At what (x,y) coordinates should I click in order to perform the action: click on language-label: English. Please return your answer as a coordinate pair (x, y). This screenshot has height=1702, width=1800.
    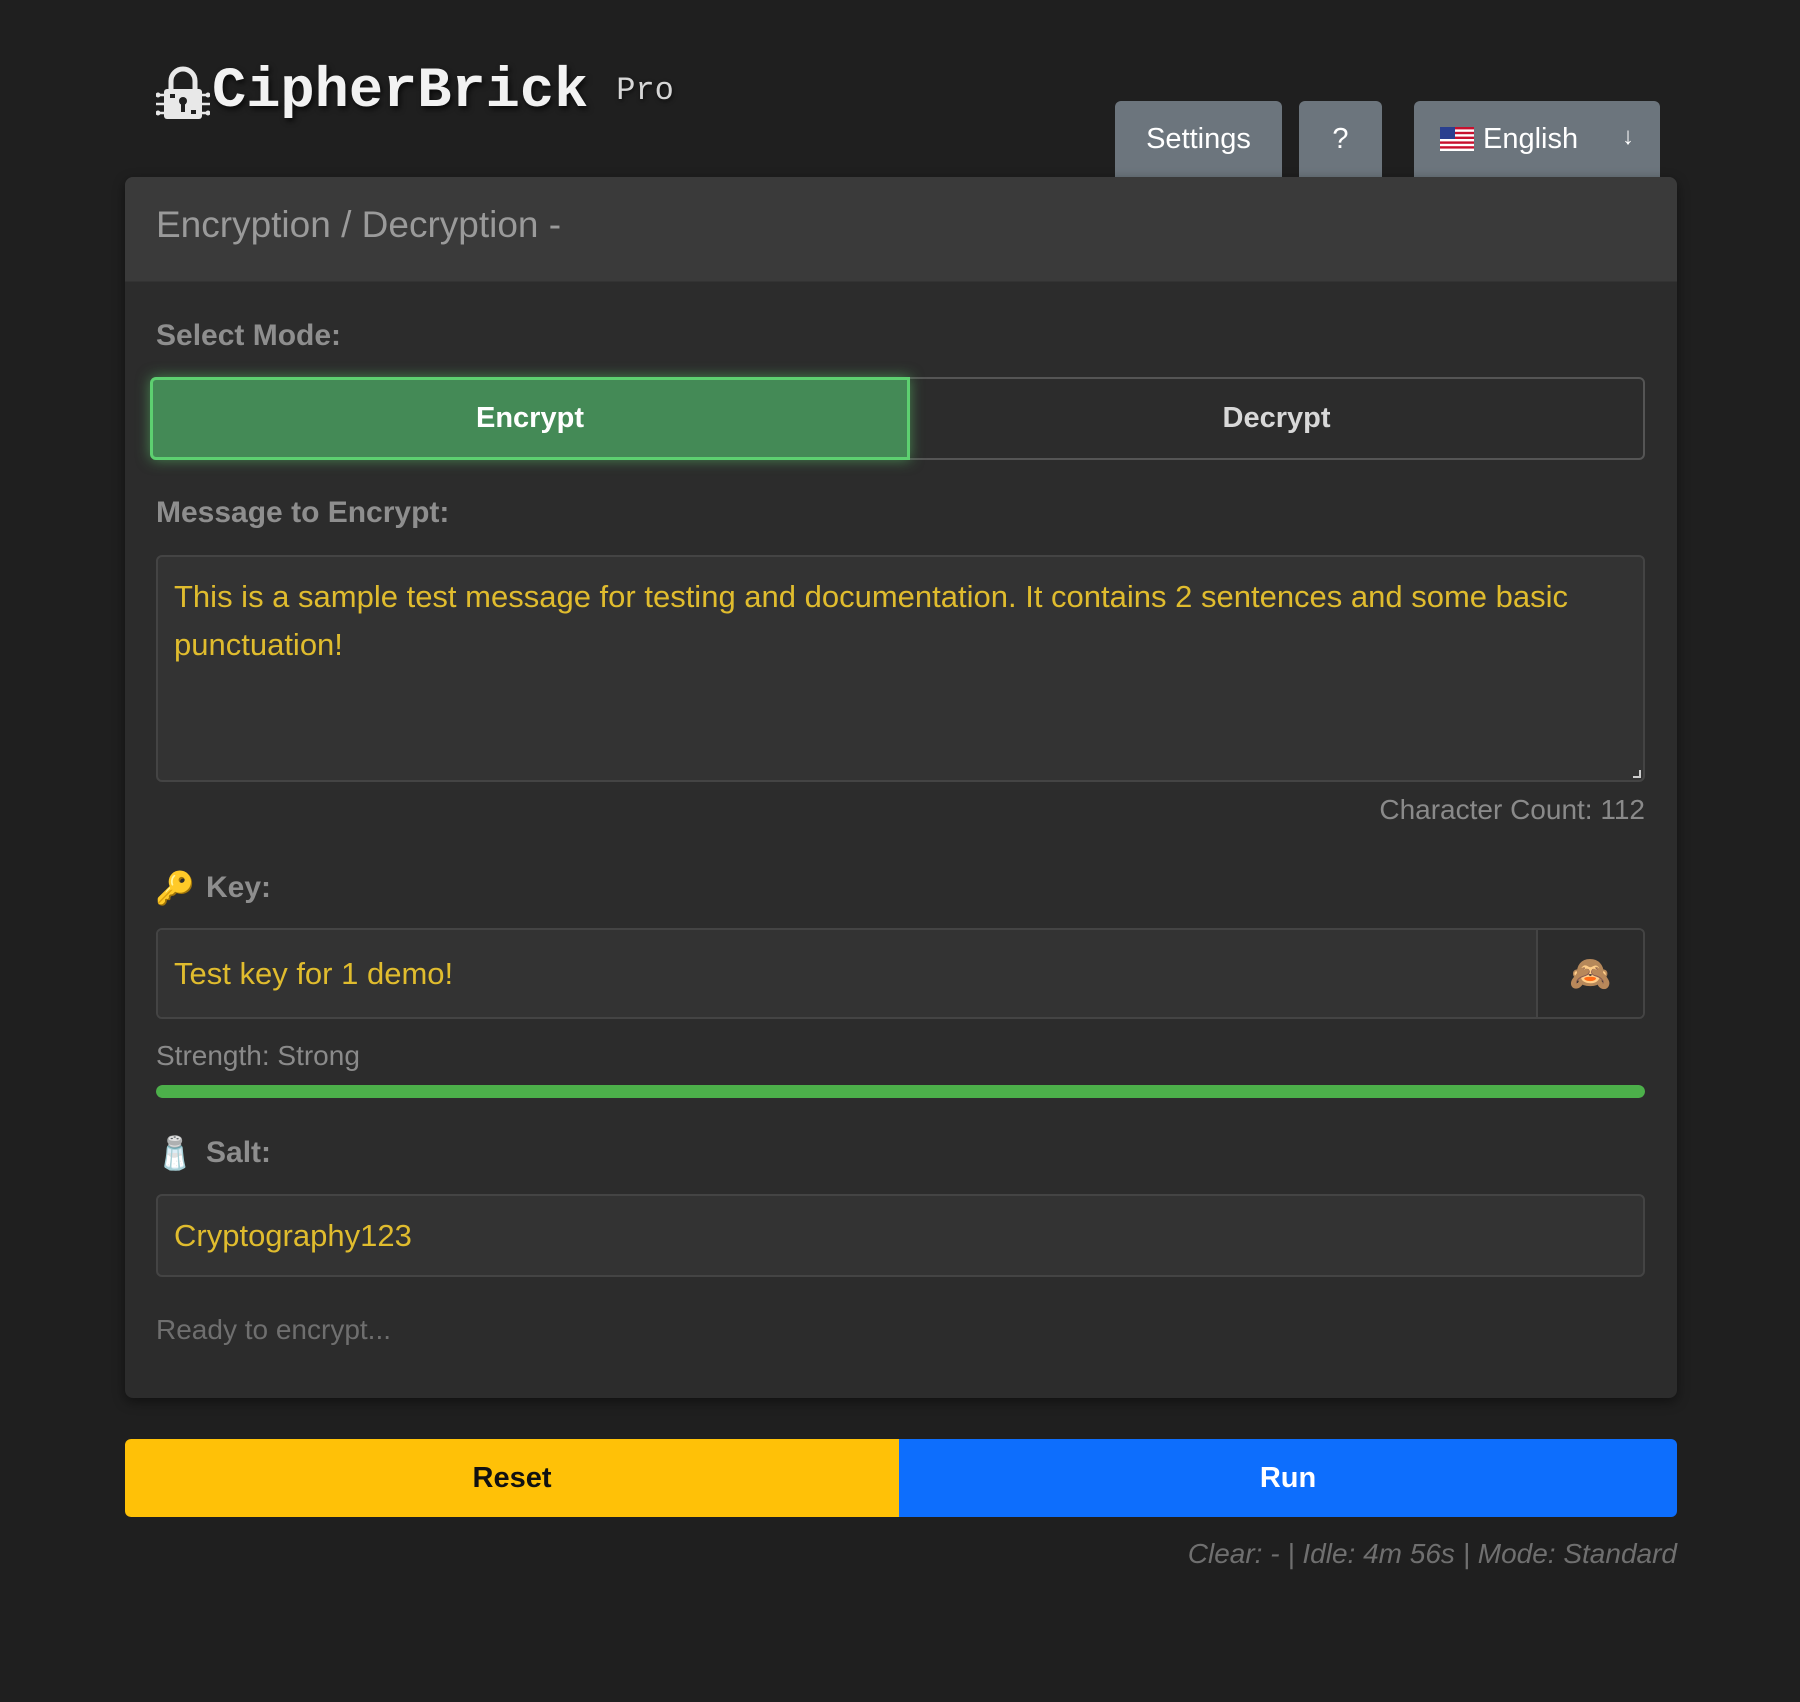
    Looking at the image, I should click on (1531, 138).